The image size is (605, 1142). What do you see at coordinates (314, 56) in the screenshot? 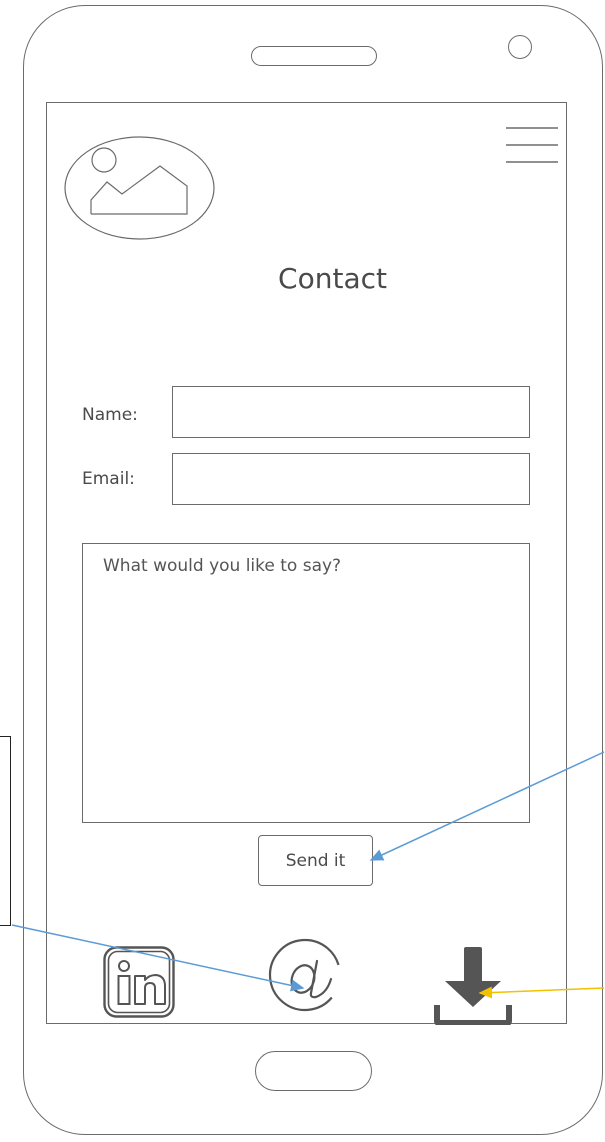
I see `phone-speaker` at bounding box center [314, 56].